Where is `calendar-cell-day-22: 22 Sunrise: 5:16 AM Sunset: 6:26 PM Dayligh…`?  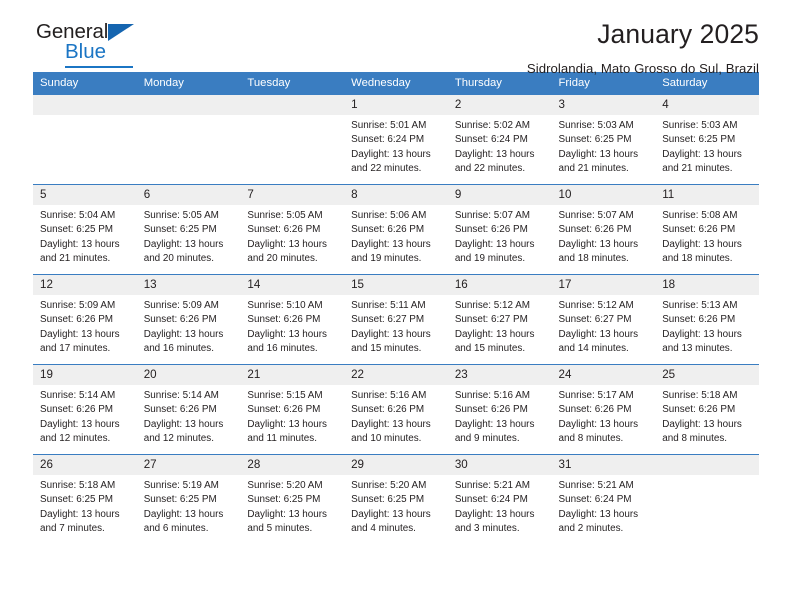 calendar-cell-day-22: 22 Sunrise: 5:16 AM Sunset: 6:26 PM Dayligh… is located at coordinates (396, 409).